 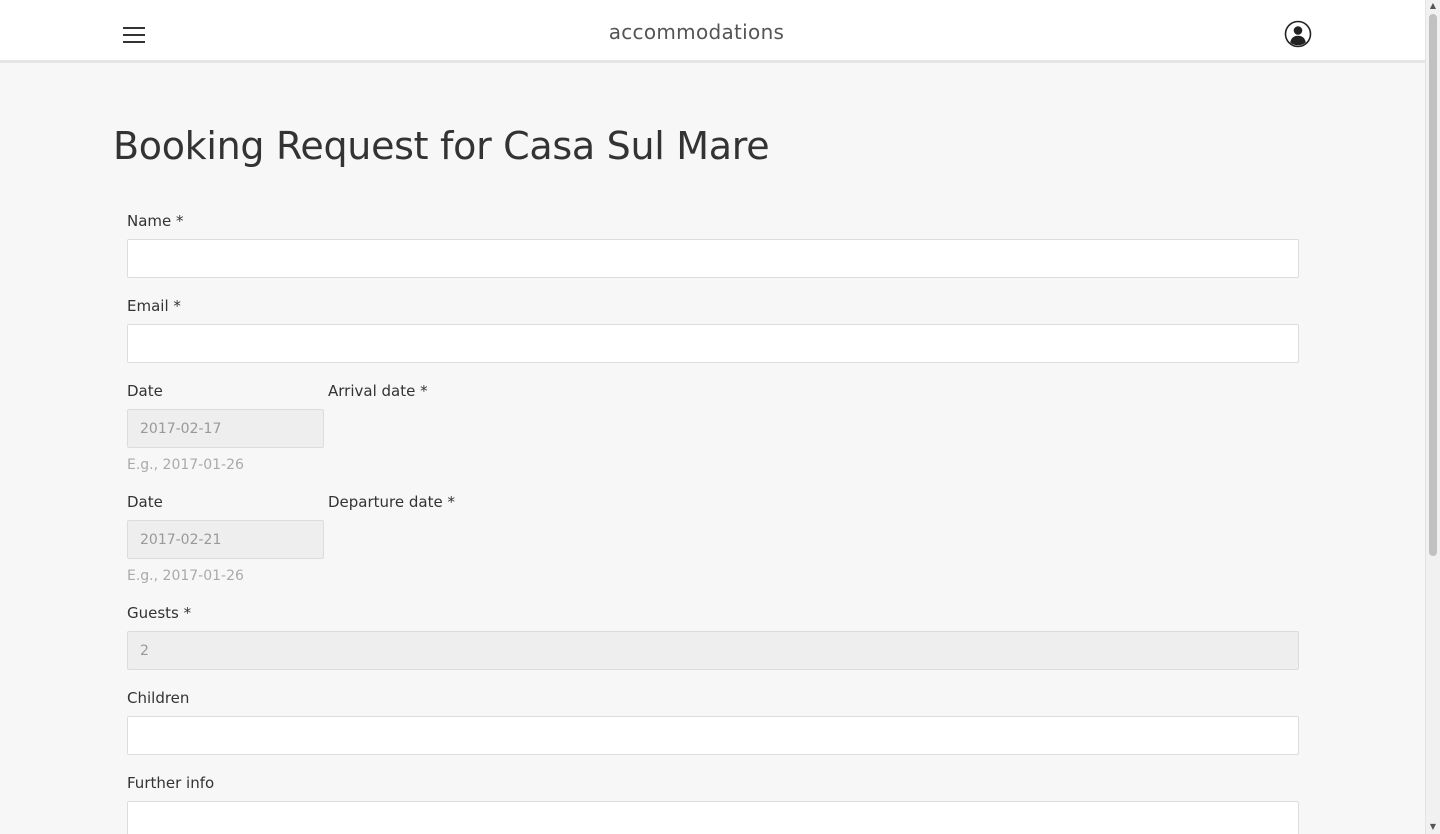 What do you see at coordinates (1433, 285) in the screenshot?
I see `scroll-thumb` at bounding box center [1433, 285].